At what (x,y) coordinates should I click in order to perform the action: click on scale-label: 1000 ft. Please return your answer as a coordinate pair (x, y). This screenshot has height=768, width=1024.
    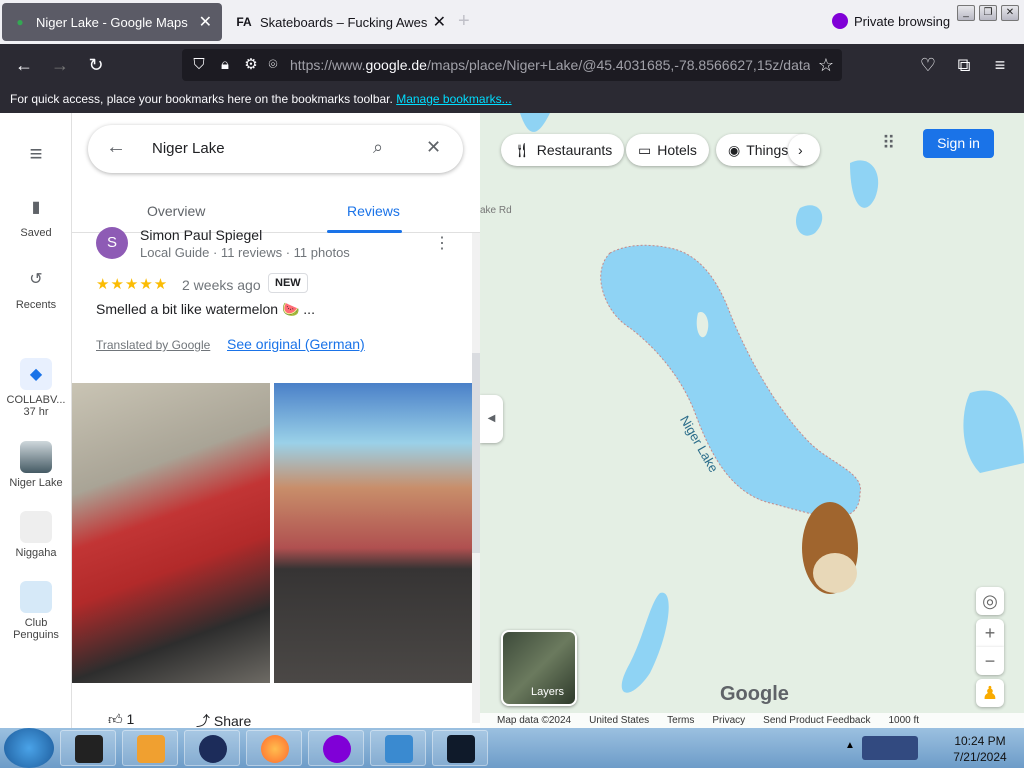
    Looking at the image, I should click on (903, 720).